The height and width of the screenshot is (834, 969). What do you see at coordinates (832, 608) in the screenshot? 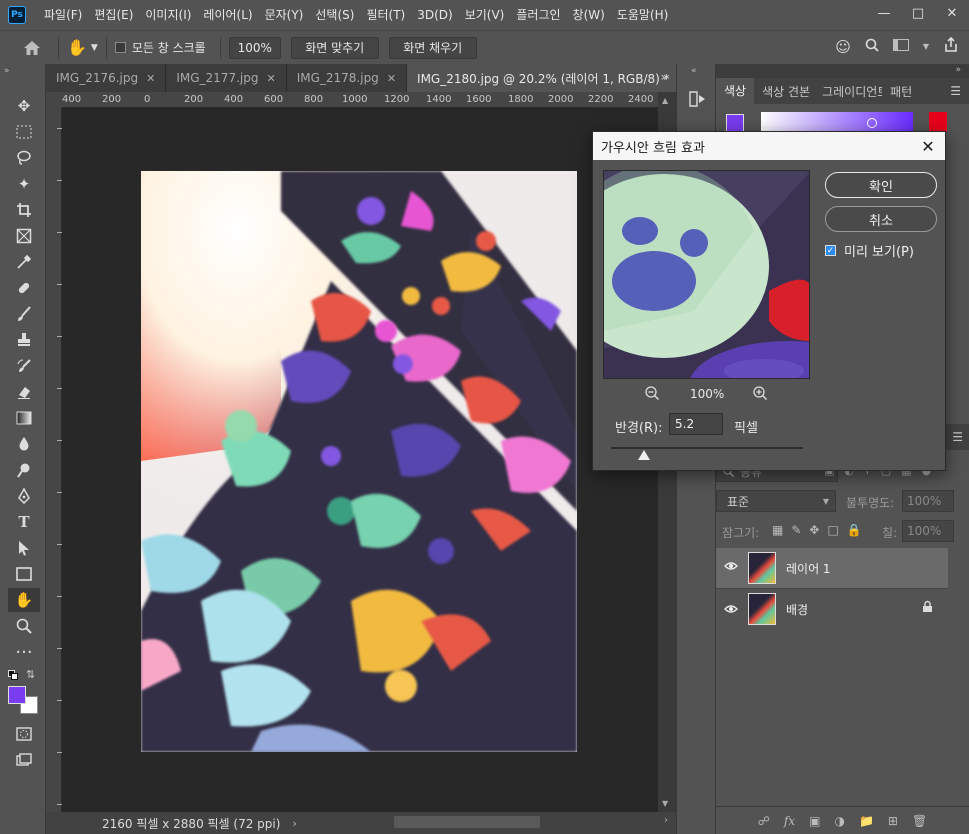
I see `layer-row-background: 배경` at bounding box center [832, 608].